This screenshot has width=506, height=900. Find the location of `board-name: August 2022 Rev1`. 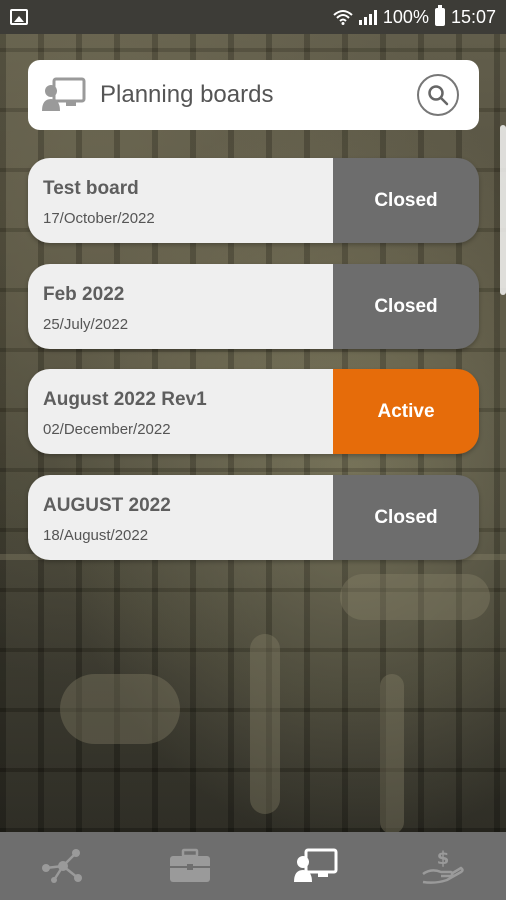

board-name: August 2022 Rev1 is located at coordinates (125, 399).